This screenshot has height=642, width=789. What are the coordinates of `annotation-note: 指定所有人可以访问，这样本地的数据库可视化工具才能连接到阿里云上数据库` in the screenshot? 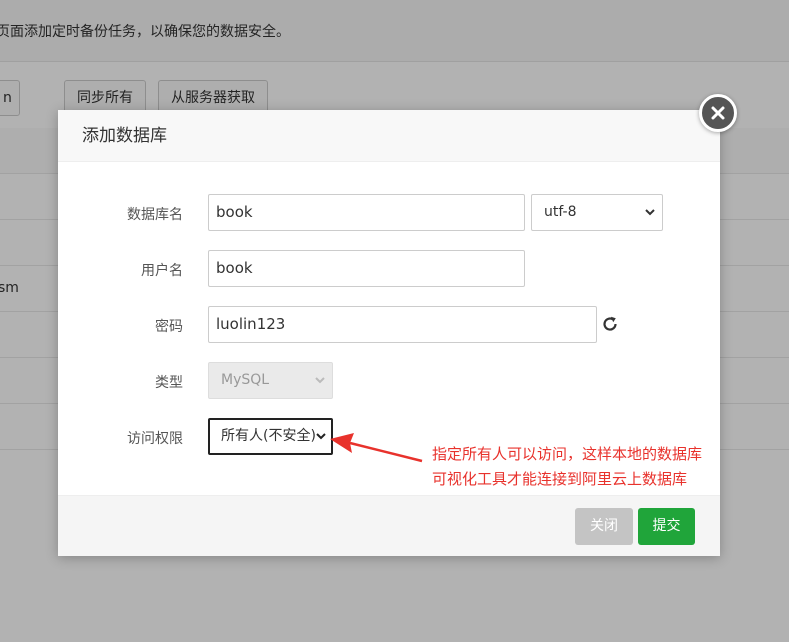 It's located at (567, 466).